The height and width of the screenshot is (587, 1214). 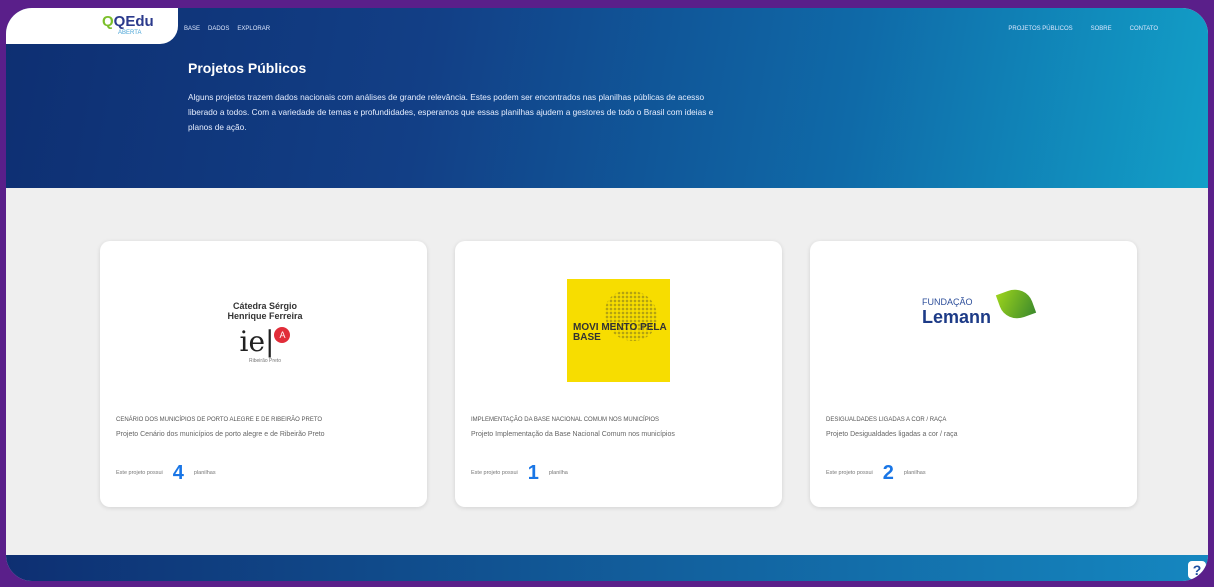 What do you see at coordinates (533, 473) in the screenshot?
I see `sheet-count: 1` at bounding box center [533, 473].